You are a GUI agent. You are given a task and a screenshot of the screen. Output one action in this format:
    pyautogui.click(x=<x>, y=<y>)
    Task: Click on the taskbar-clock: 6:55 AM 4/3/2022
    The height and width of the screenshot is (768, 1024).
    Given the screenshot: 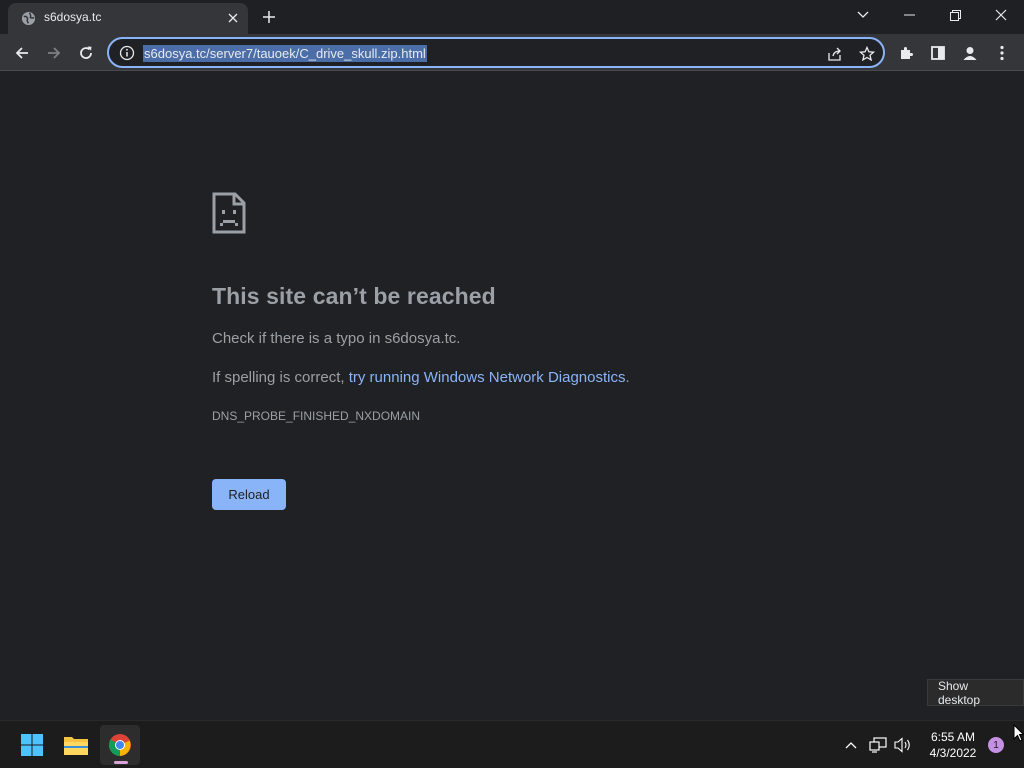 What is the action you would take?
    pyautogui.click(x=953, y=745)
    